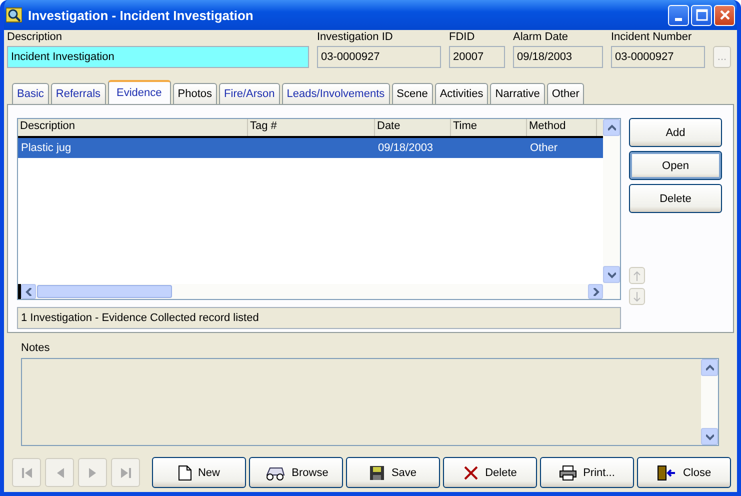 The width and height of the screenshot is (741, 496). What do you see at coordinates (249, 93) in the screenshot?
I see `tab: Fire/Arson` at bounding box center [249, 93].